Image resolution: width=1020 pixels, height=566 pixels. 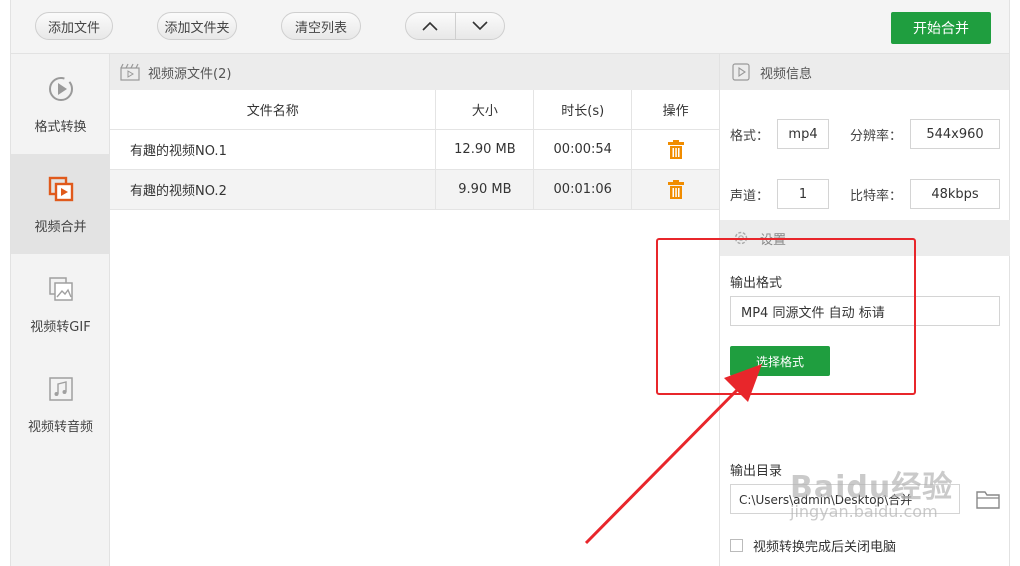 What do you see at coordinates (60, 327) in the screenshot?
I see `sidebar-item-label: 视频转GIF` at bounding box center [60, 327].